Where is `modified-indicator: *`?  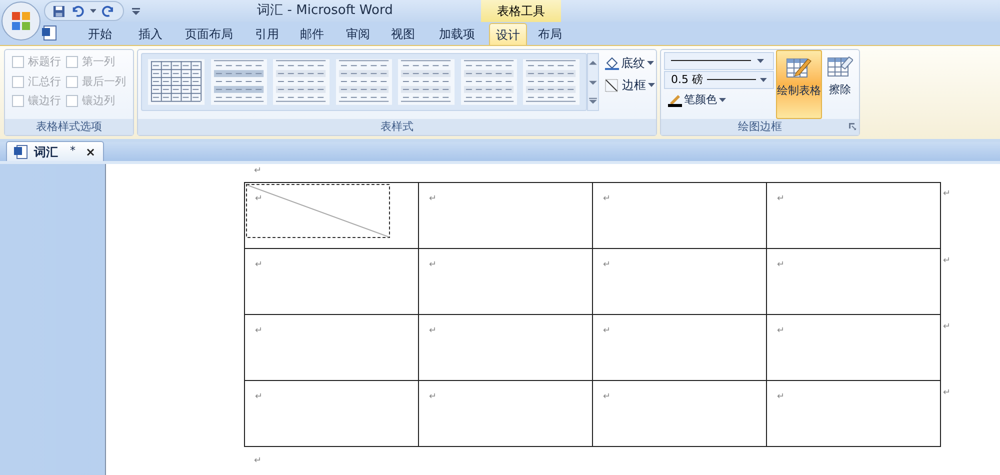
modified-indicator: * is located at coordinates (73, 151).